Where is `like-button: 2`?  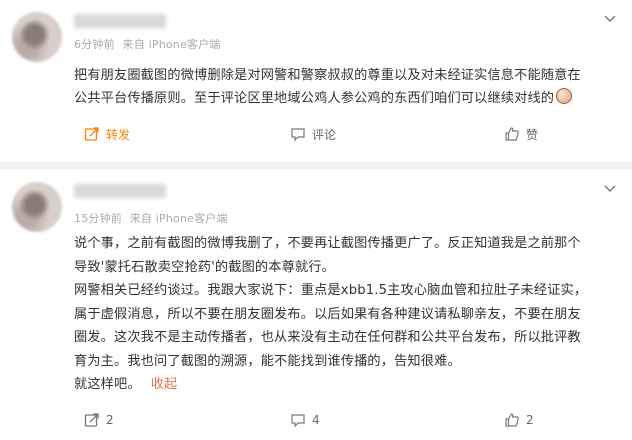 like-button: 2 is located at coordinates (519, 420).